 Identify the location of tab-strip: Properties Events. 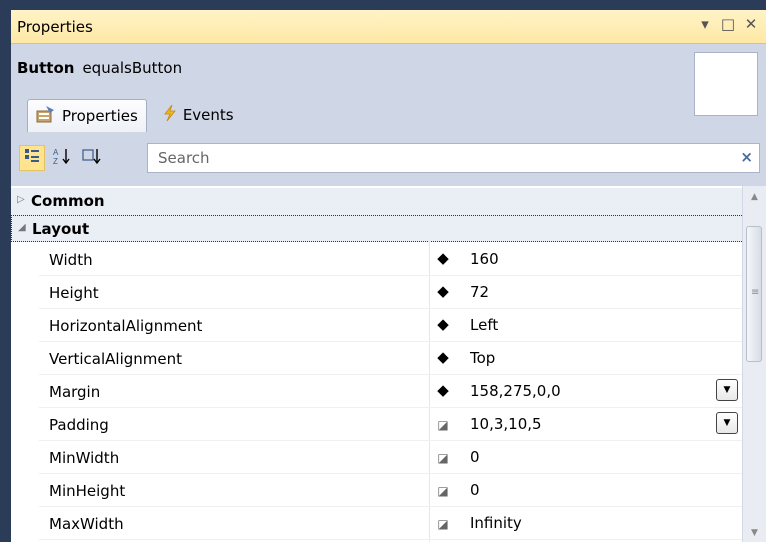
(134, 115).